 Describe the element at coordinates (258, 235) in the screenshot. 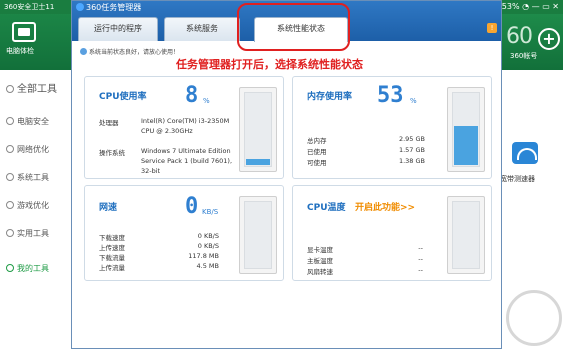

I see `network-gauge` at that location.